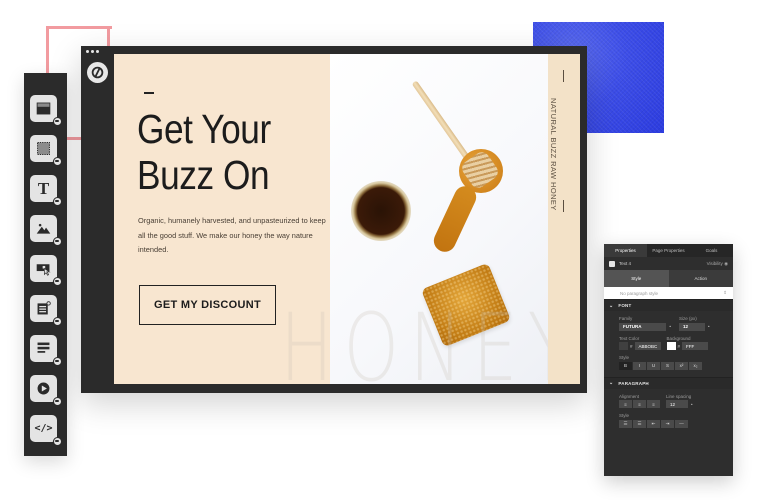  What do you see at coordinates (668, 382) in the screenshot?
I see `paragraph-section-header: ⌄ PARAGRAPH` at bounding box center [668, 382].